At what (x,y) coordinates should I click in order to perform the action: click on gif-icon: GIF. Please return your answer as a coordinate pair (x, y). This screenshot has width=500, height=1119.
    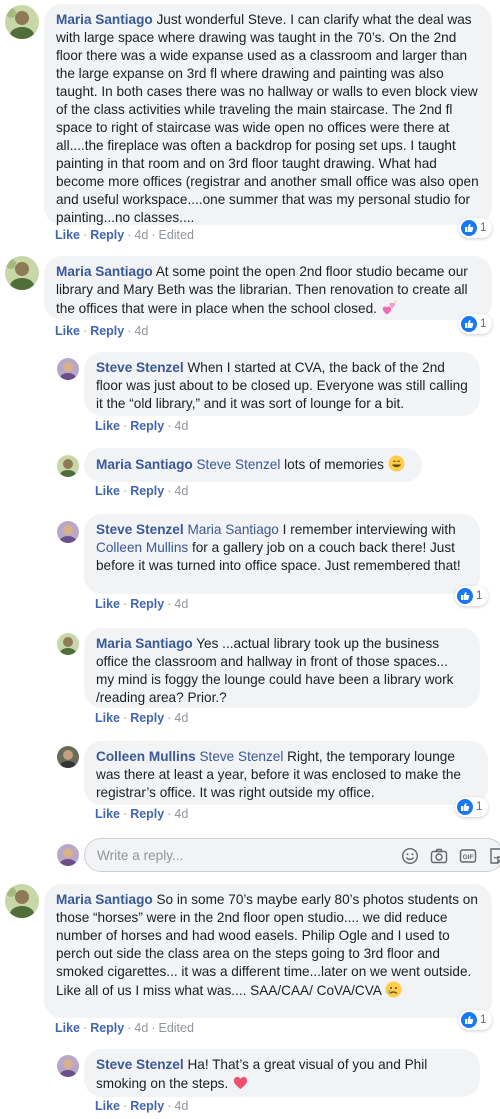
    Looking at the image, I should click on (468, 856).